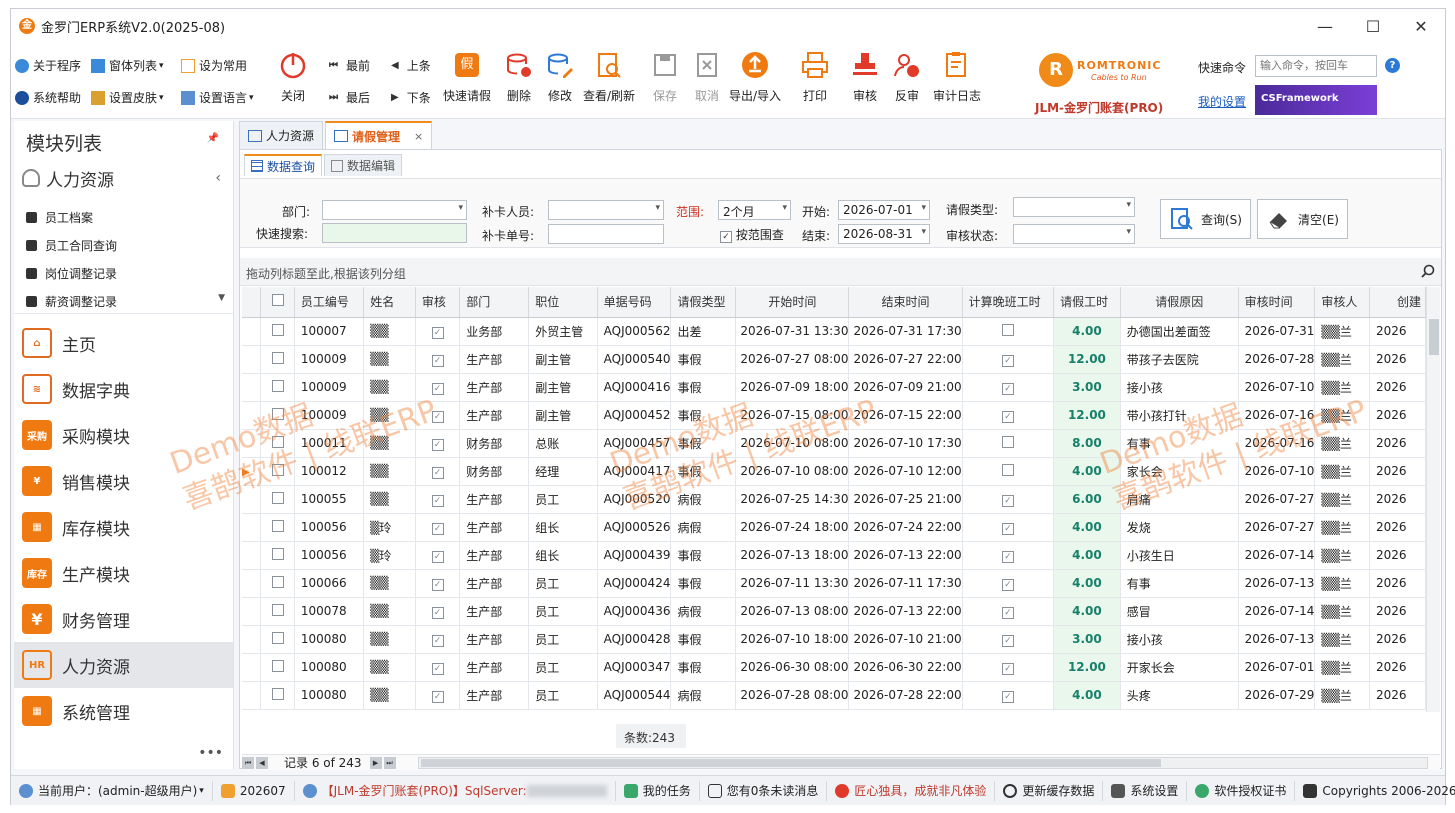 Image resolution: width=1455 pixels, height=813 pixels. What do you see at coordinates (329, 527) in the screenshot?
I see `cell-id: 100056` at bounding box center [329, 527].